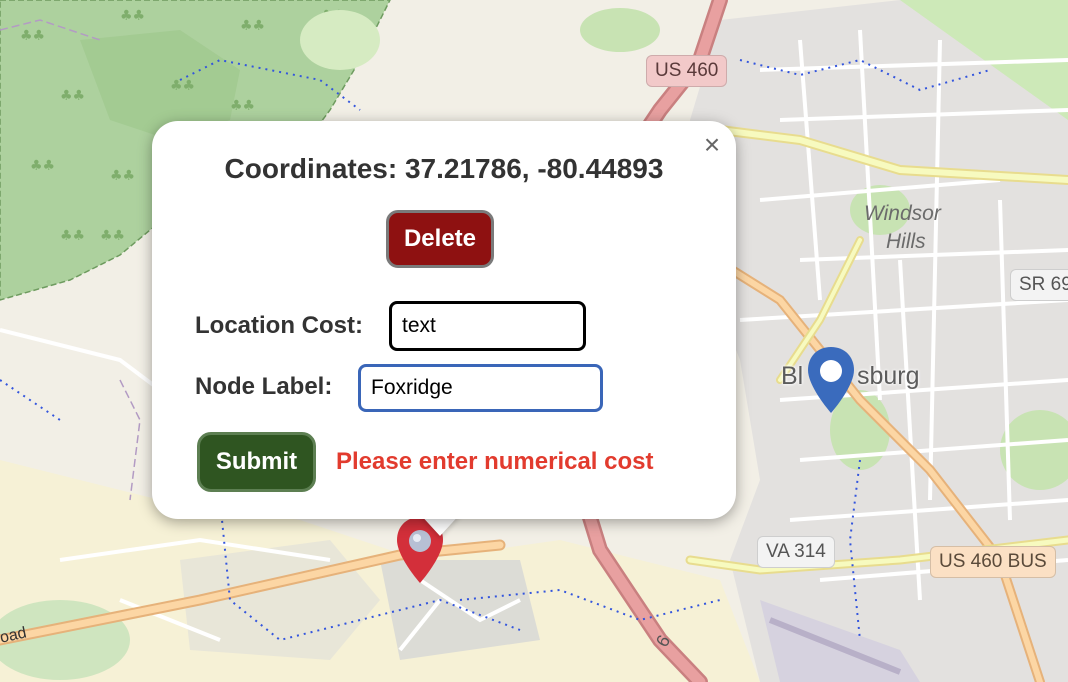 Image resolution: width=1068 pixels, height=682 pixels. What do you see at coordinates (495, 461) in the screenshot?
I see `error-message: Please enter numerical cost` at bounding box center [495, 461].